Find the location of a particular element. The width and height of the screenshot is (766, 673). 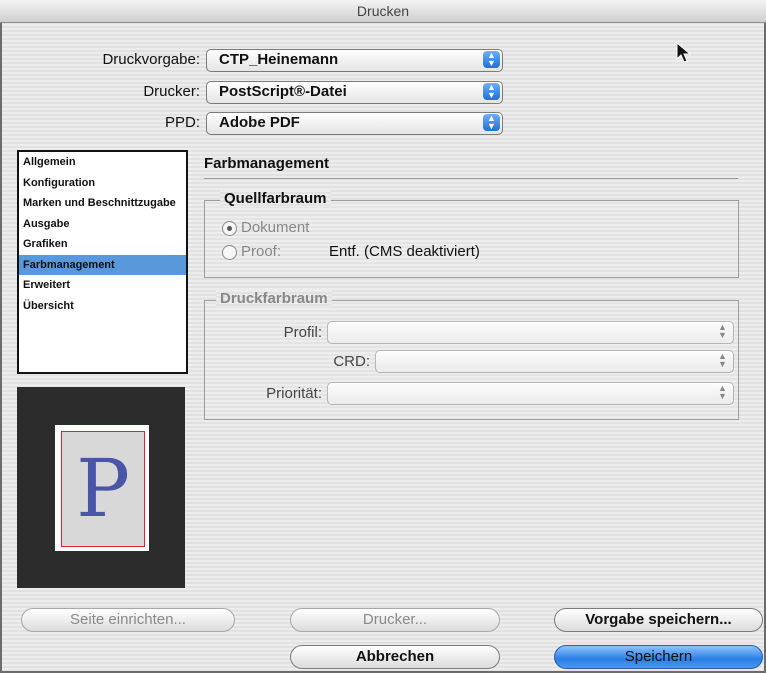

save-button: Speichern is located at coordinates (658, 657).